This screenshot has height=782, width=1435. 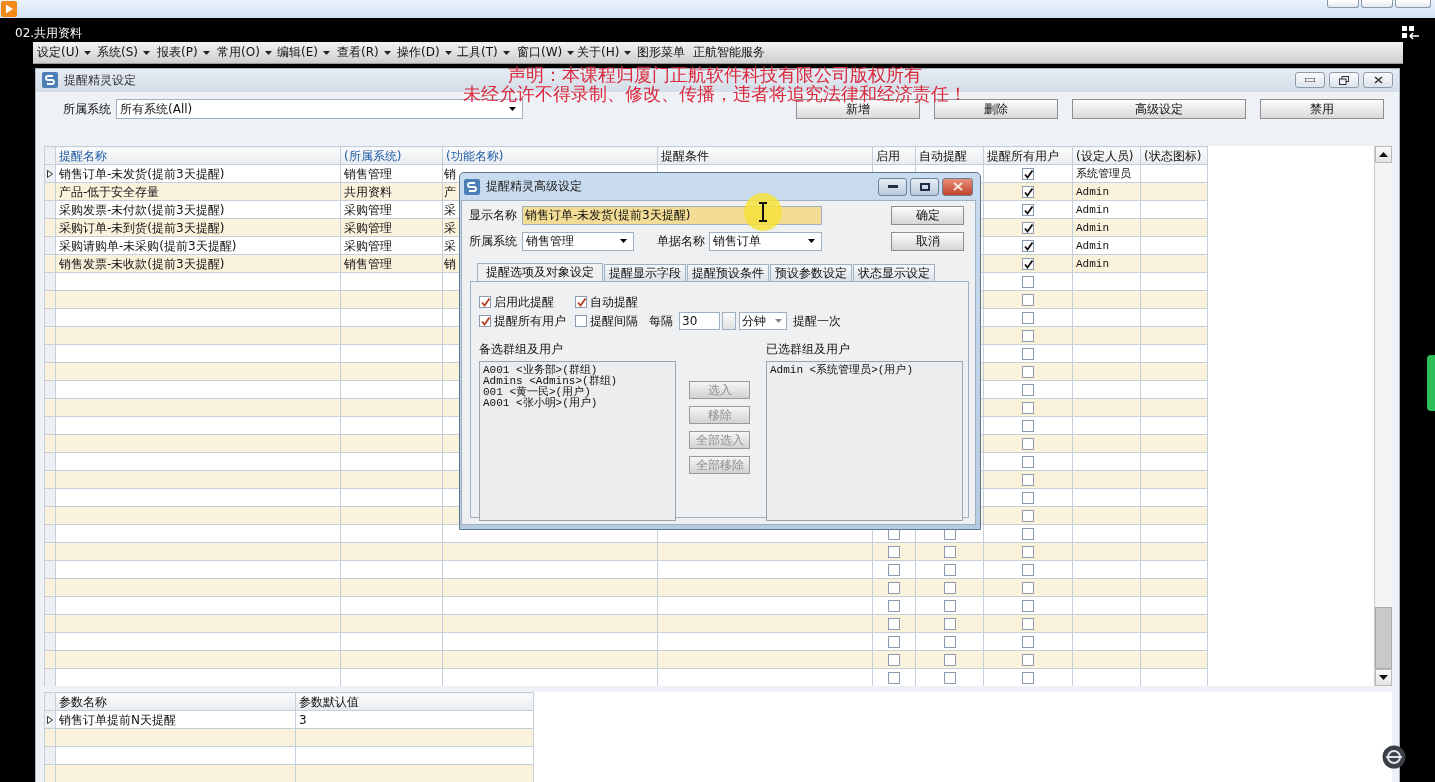 I want to click on menu-item: 编辑(E), so click(x=306, y=52).